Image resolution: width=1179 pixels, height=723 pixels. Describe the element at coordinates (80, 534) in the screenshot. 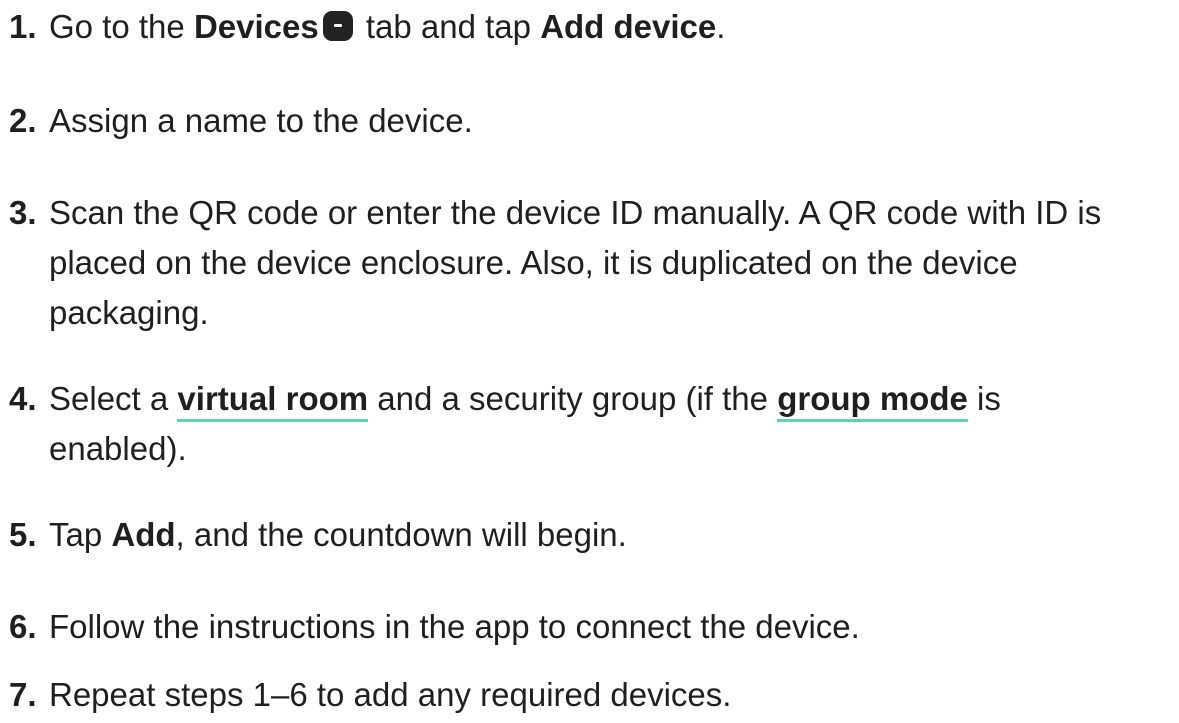

I see `step-text: Tap` at that location.